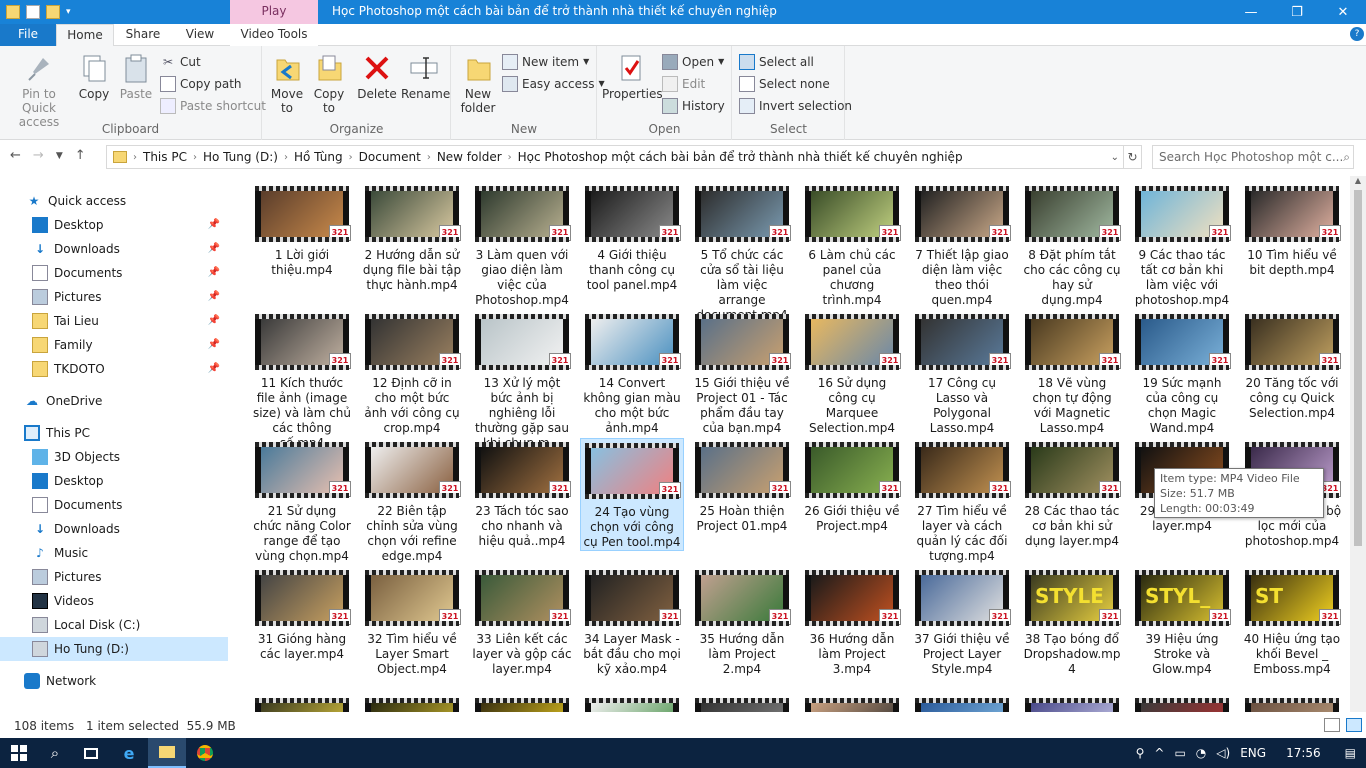 The image size is (1366, 768). What do you see at coordinates (1251, 12) in the screenshot?
I see `minimize-button: —` at bounding box center [1251, 12].